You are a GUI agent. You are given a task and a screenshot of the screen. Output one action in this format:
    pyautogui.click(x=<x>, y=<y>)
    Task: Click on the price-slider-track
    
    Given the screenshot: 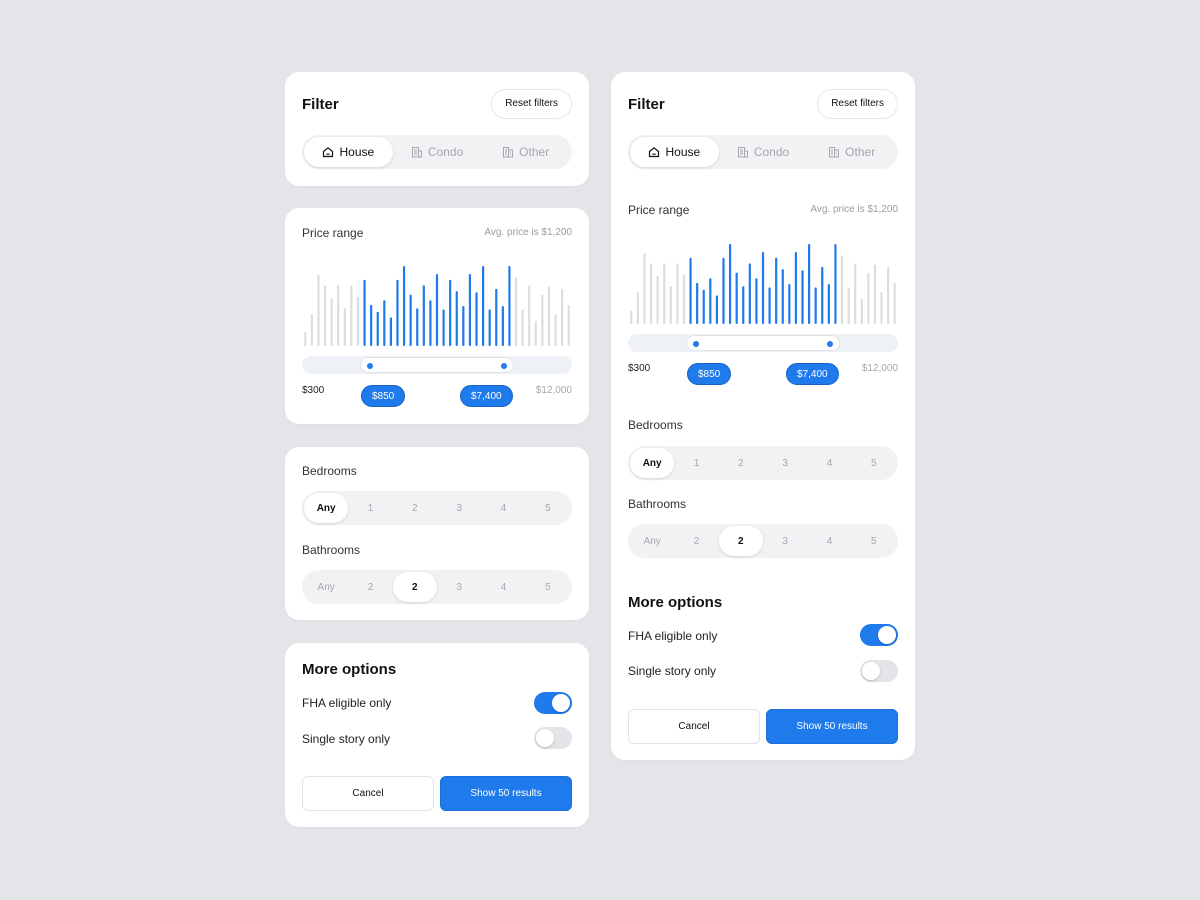 What is the action you would take?
    pyautogui.click(x=437, y=365)
    